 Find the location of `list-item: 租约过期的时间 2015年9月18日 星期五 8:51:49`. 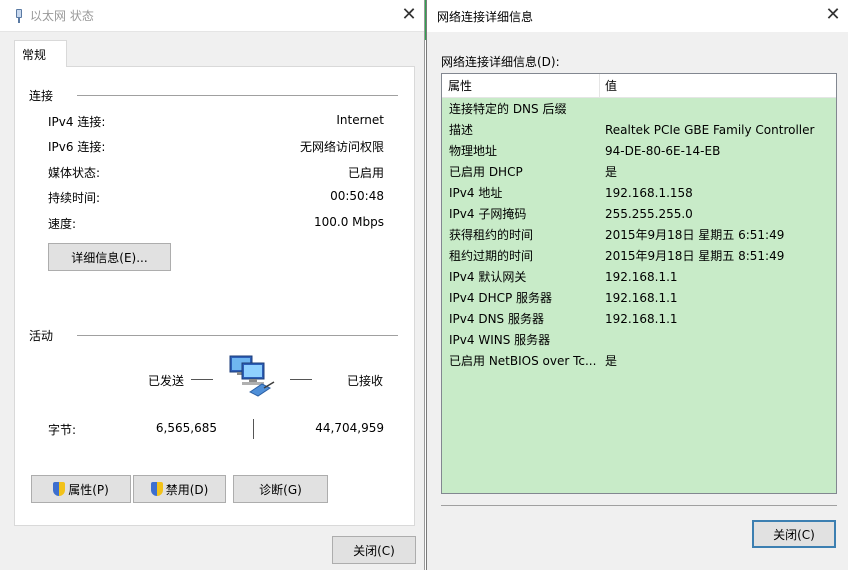

list-item: 租约过期的时间 2015年9月18日 星期五 8:51:49 is located at coordinates (639, 256).